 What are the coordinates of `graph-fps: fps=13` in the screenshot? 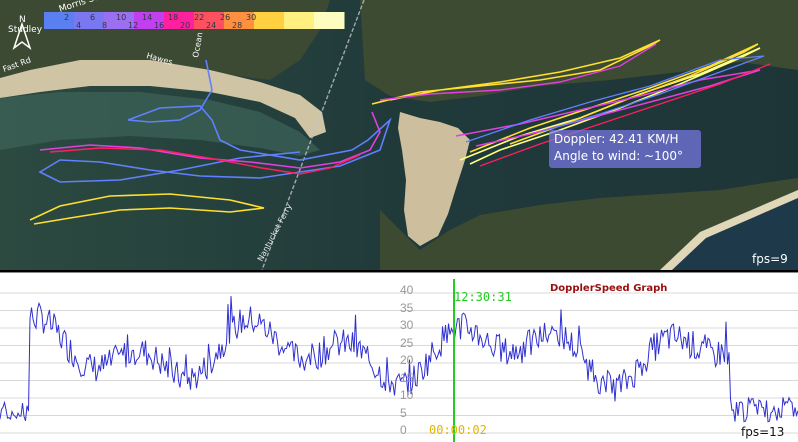 It's located at (763, 432).